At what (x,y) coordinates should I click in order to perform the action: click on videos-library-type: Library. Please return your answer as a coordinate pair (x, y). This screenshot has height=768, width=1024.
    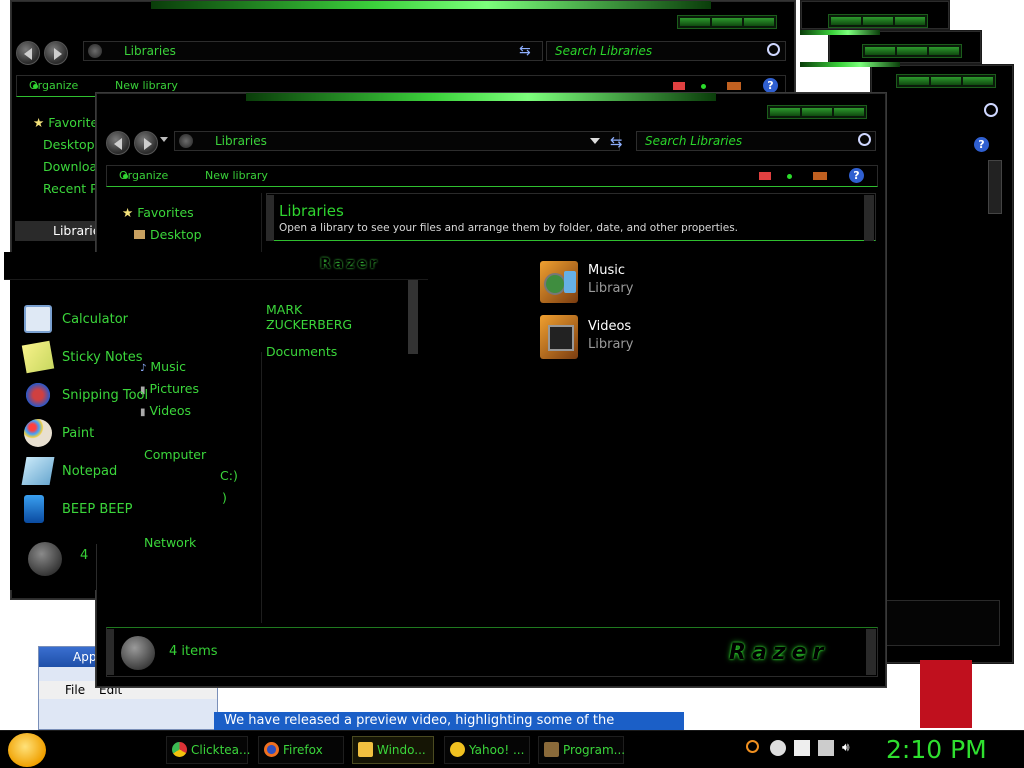
    Looking at the image, I should click on (611, 344).